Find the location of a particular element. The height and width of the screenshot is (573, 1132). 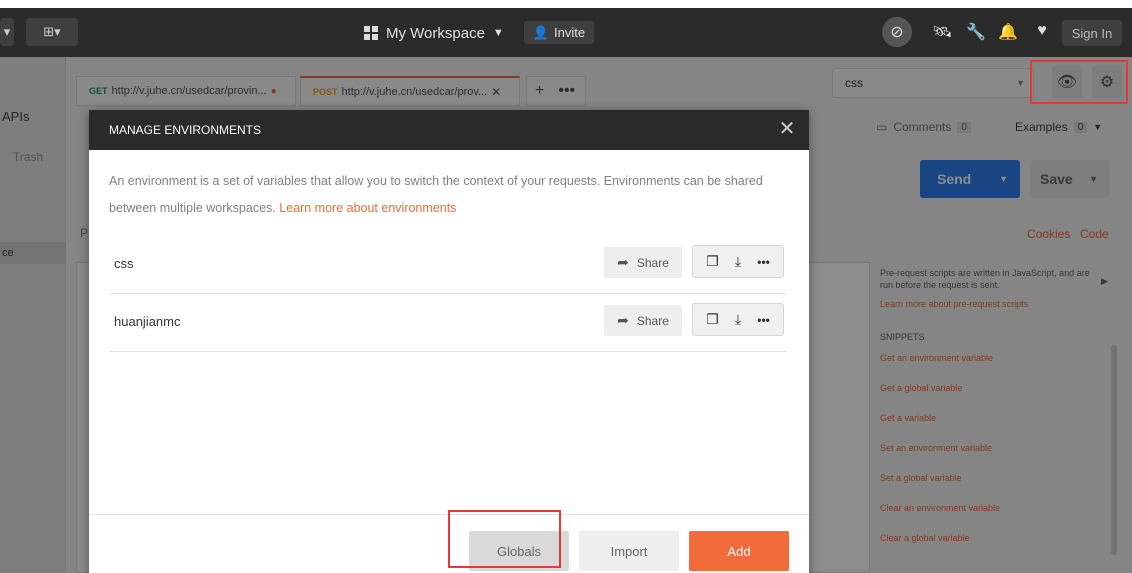

invite-button: 👤 Invite is located at coordinates (559, 32).